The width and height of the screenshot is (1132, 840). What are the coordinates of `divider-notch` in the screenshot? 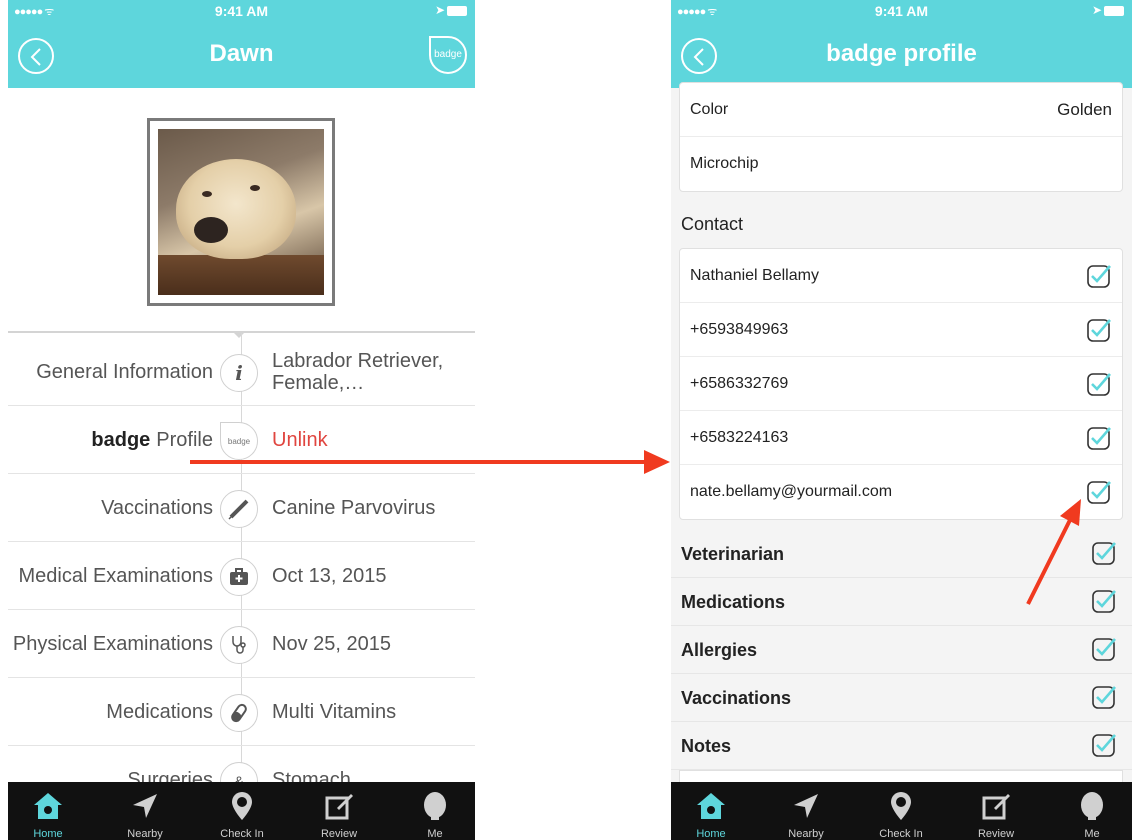 It's located at (239, 334).